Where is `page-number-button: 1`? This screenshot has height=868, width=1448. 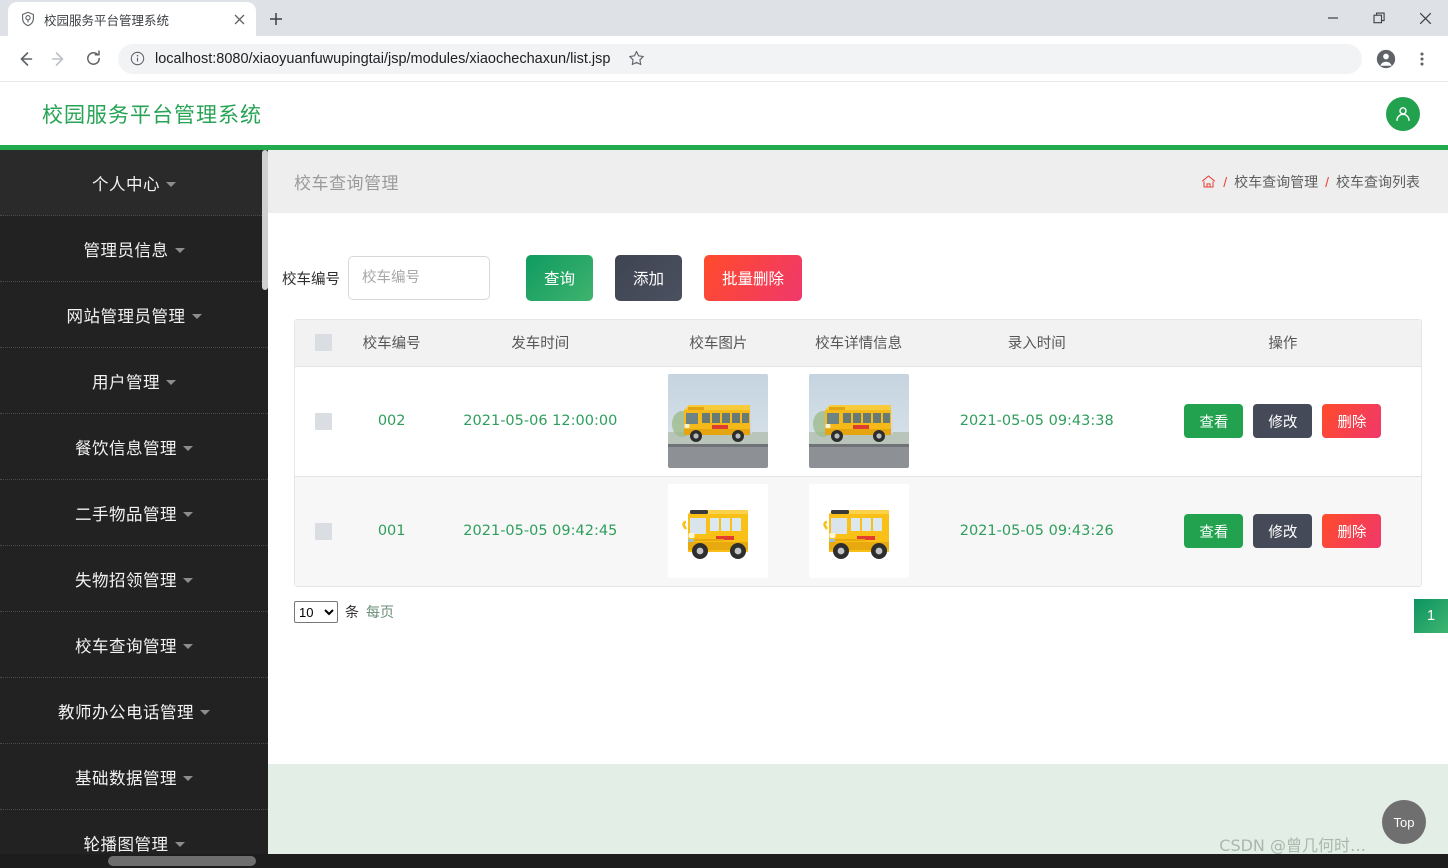
page-number-button: 1 is located at coordinates (1431, 616).